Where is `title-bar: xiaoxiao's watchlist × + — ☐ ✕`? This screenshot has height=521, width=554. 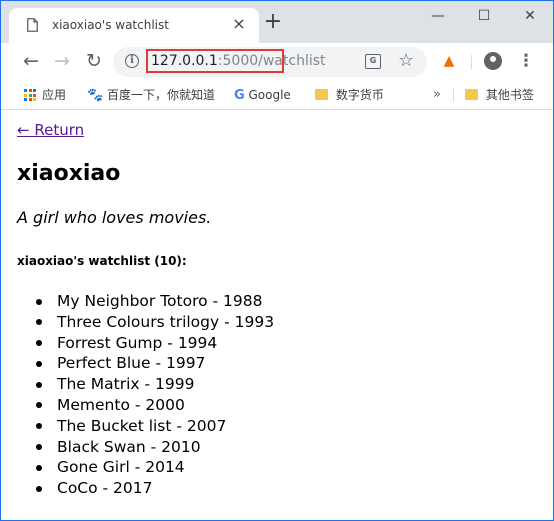 title-bar: xiaoxiao's watchlist × + — ☐ ✕ is located at coordinates (277, 22).